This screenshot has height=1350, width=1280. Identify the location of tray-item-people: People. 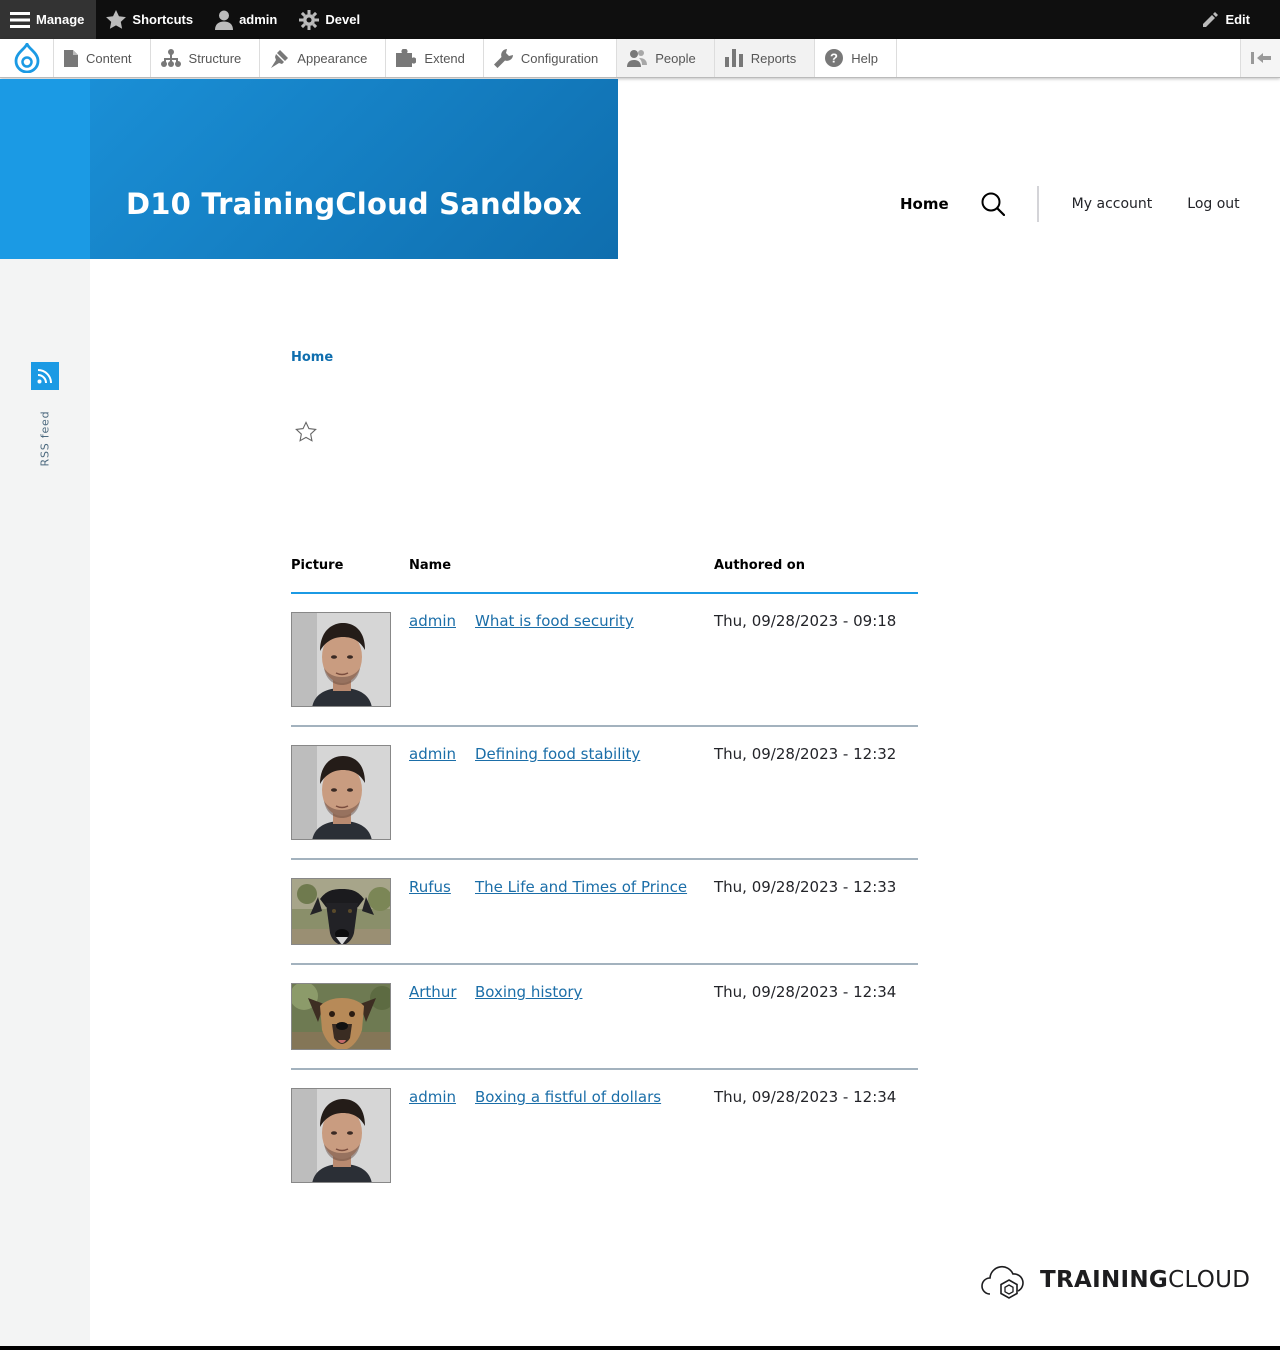
(666, 58).